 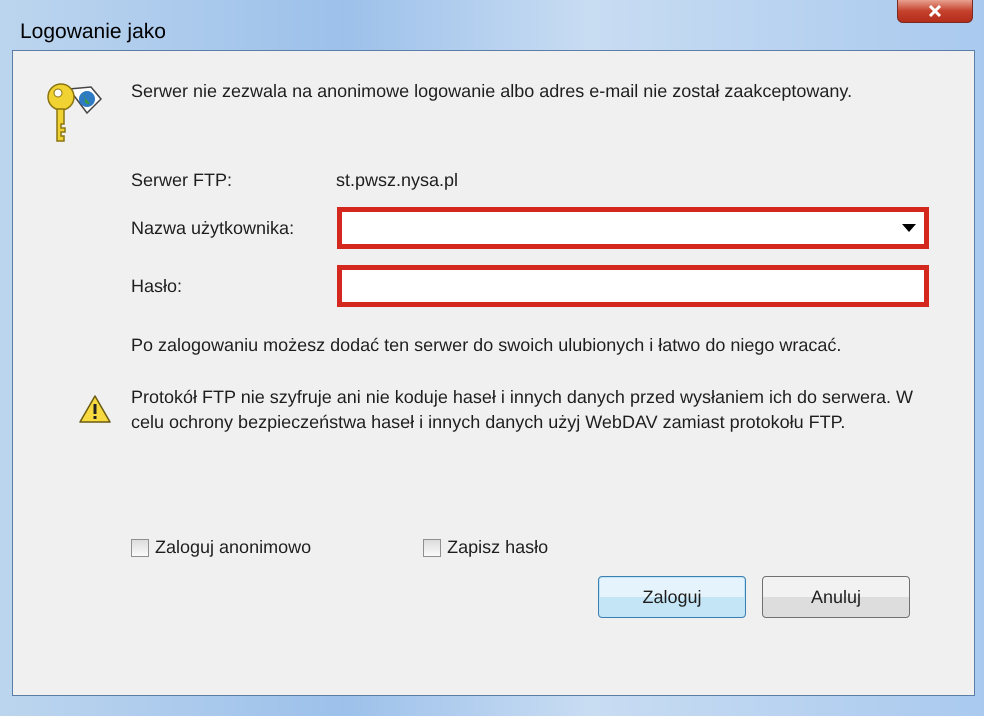 I want to click on warning-text: Protokół FTP nie szyfruje ani nie koduje haseł i innych danych przed wysłaniem ich do serwera. W celu ochrony bezpieczeństwa haseł i innych danych użyj WebDAV zamiast protokołu FTP., so click(x=522, y=410).